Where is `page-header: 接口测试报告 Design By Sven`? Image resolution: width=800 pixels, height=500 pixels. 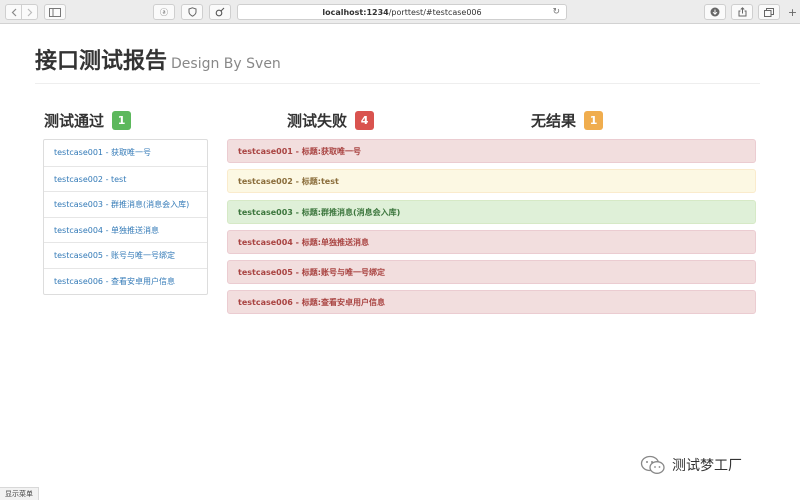
page-header: 接口测试报告 Design By Sven is located at coordinates (397, 66).